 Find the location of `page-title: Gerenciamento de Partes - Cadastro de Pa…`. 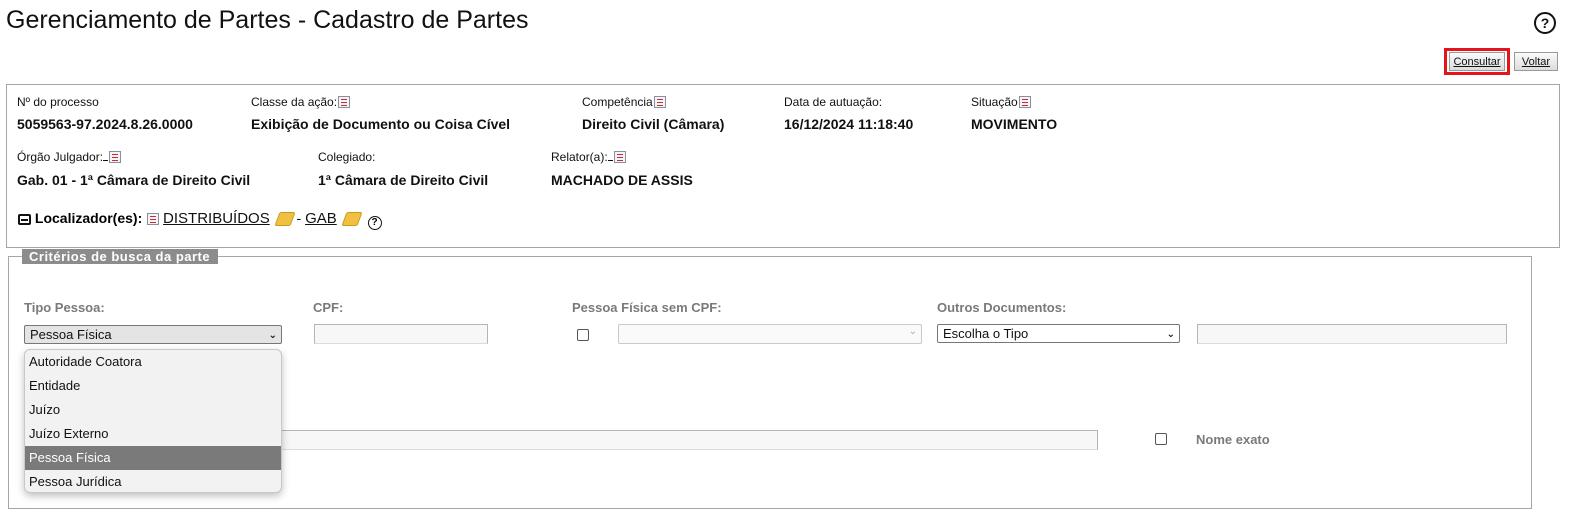

page-title: Gerenciamento de Partes - Cadastro de Pa… is located at coordinates (267, 20).